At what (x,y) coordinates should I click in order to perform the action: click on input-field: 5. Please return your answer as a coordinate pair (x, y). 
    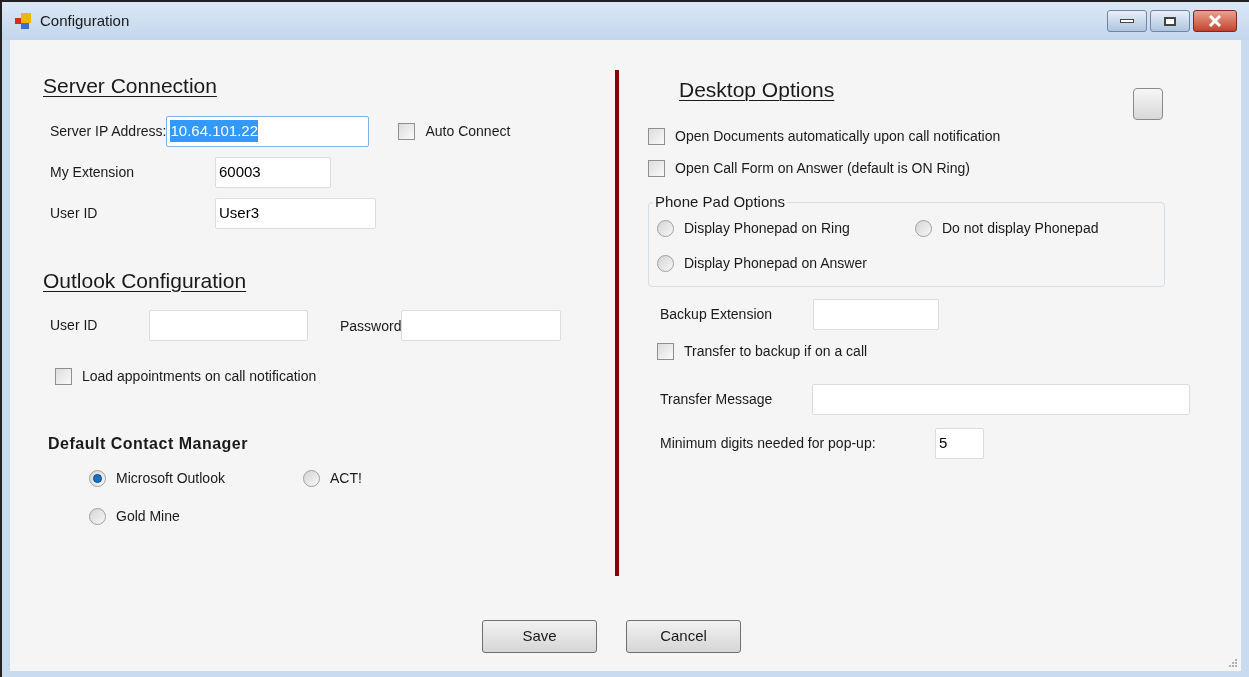
    Looking at the image, I should click on (959, 443).